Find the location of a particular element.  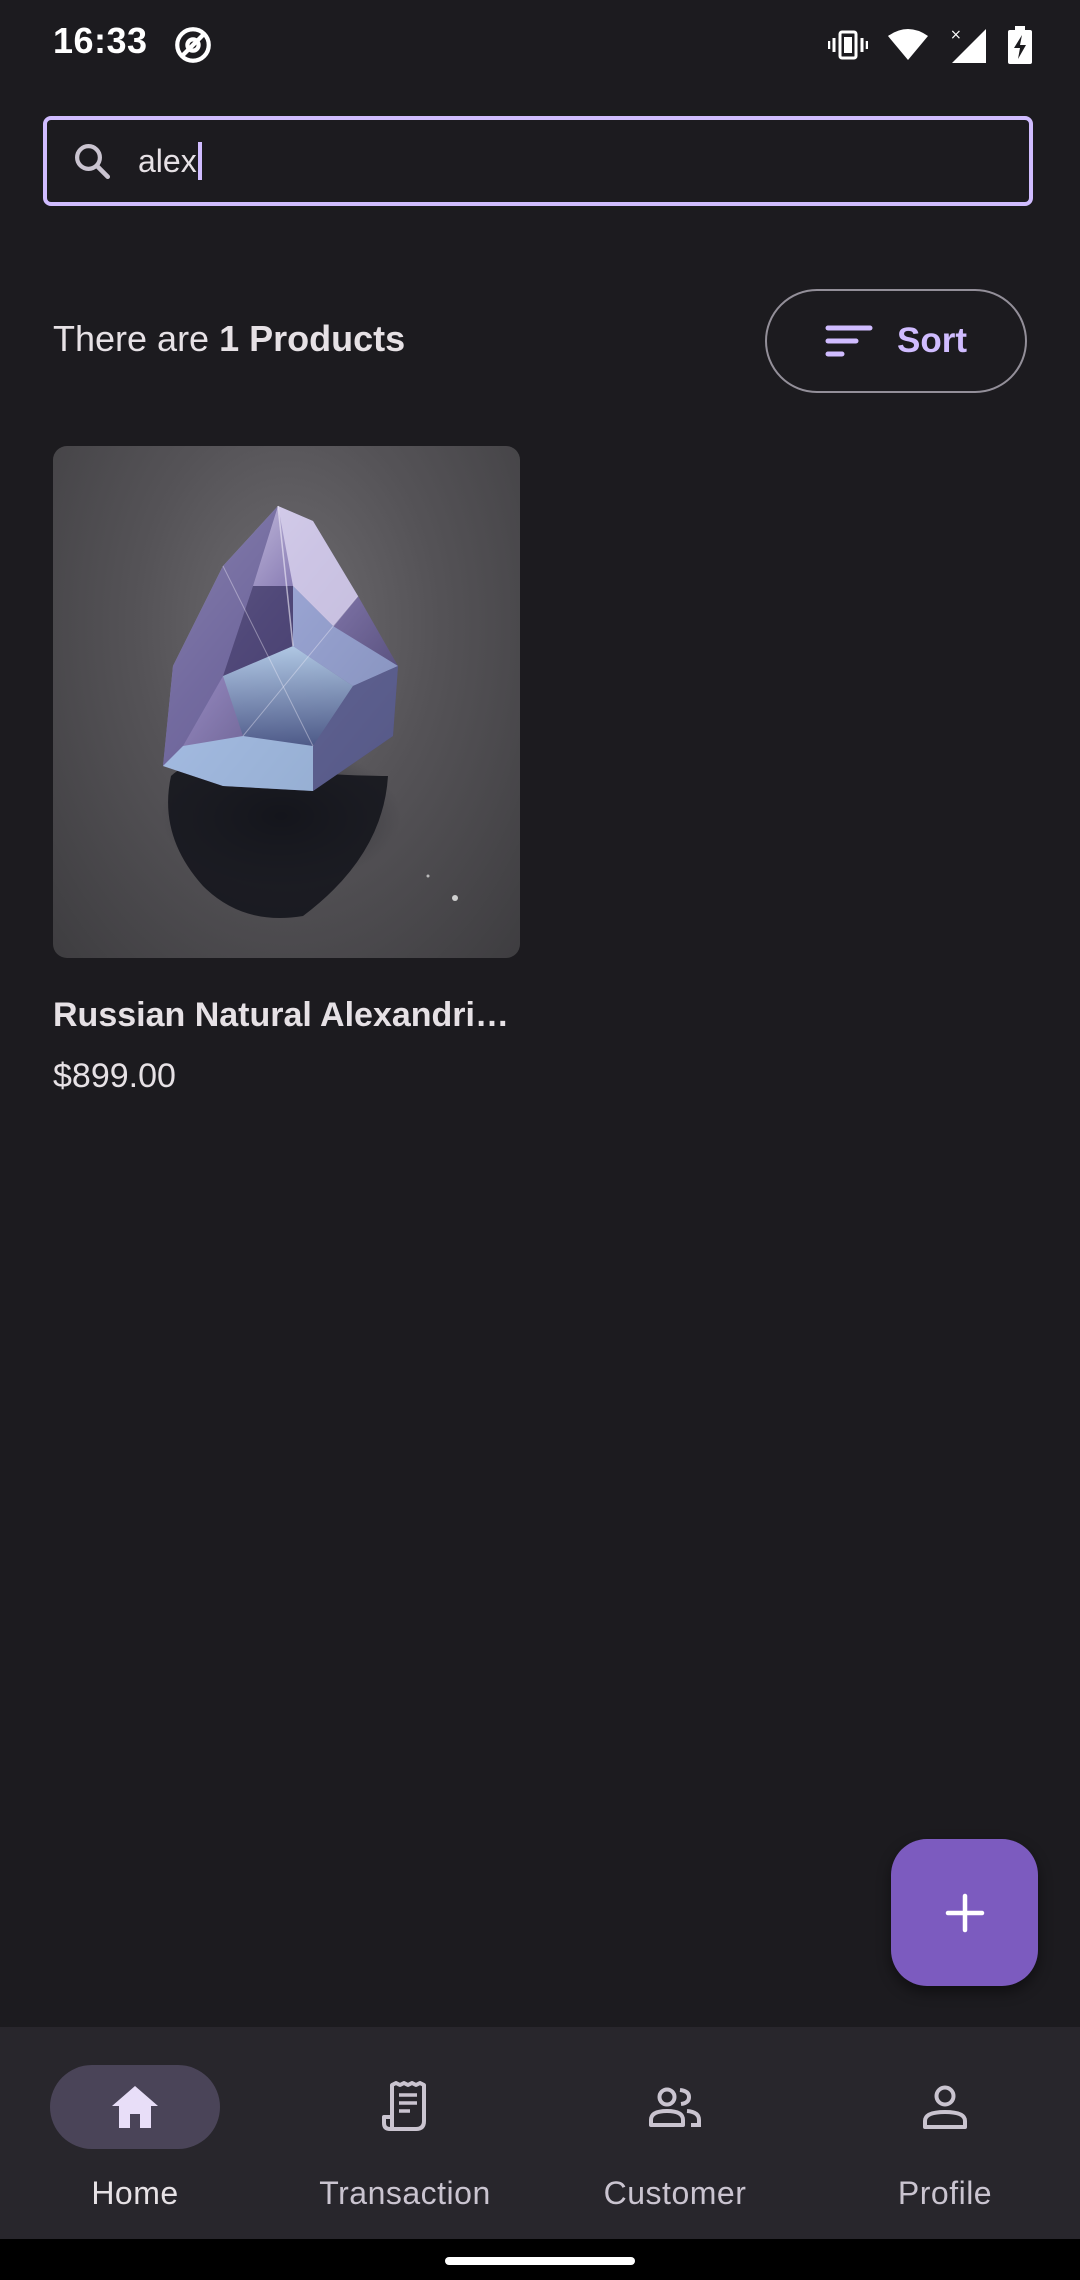

nav-item-home-label: Home is located at coordinates (135, 2193).